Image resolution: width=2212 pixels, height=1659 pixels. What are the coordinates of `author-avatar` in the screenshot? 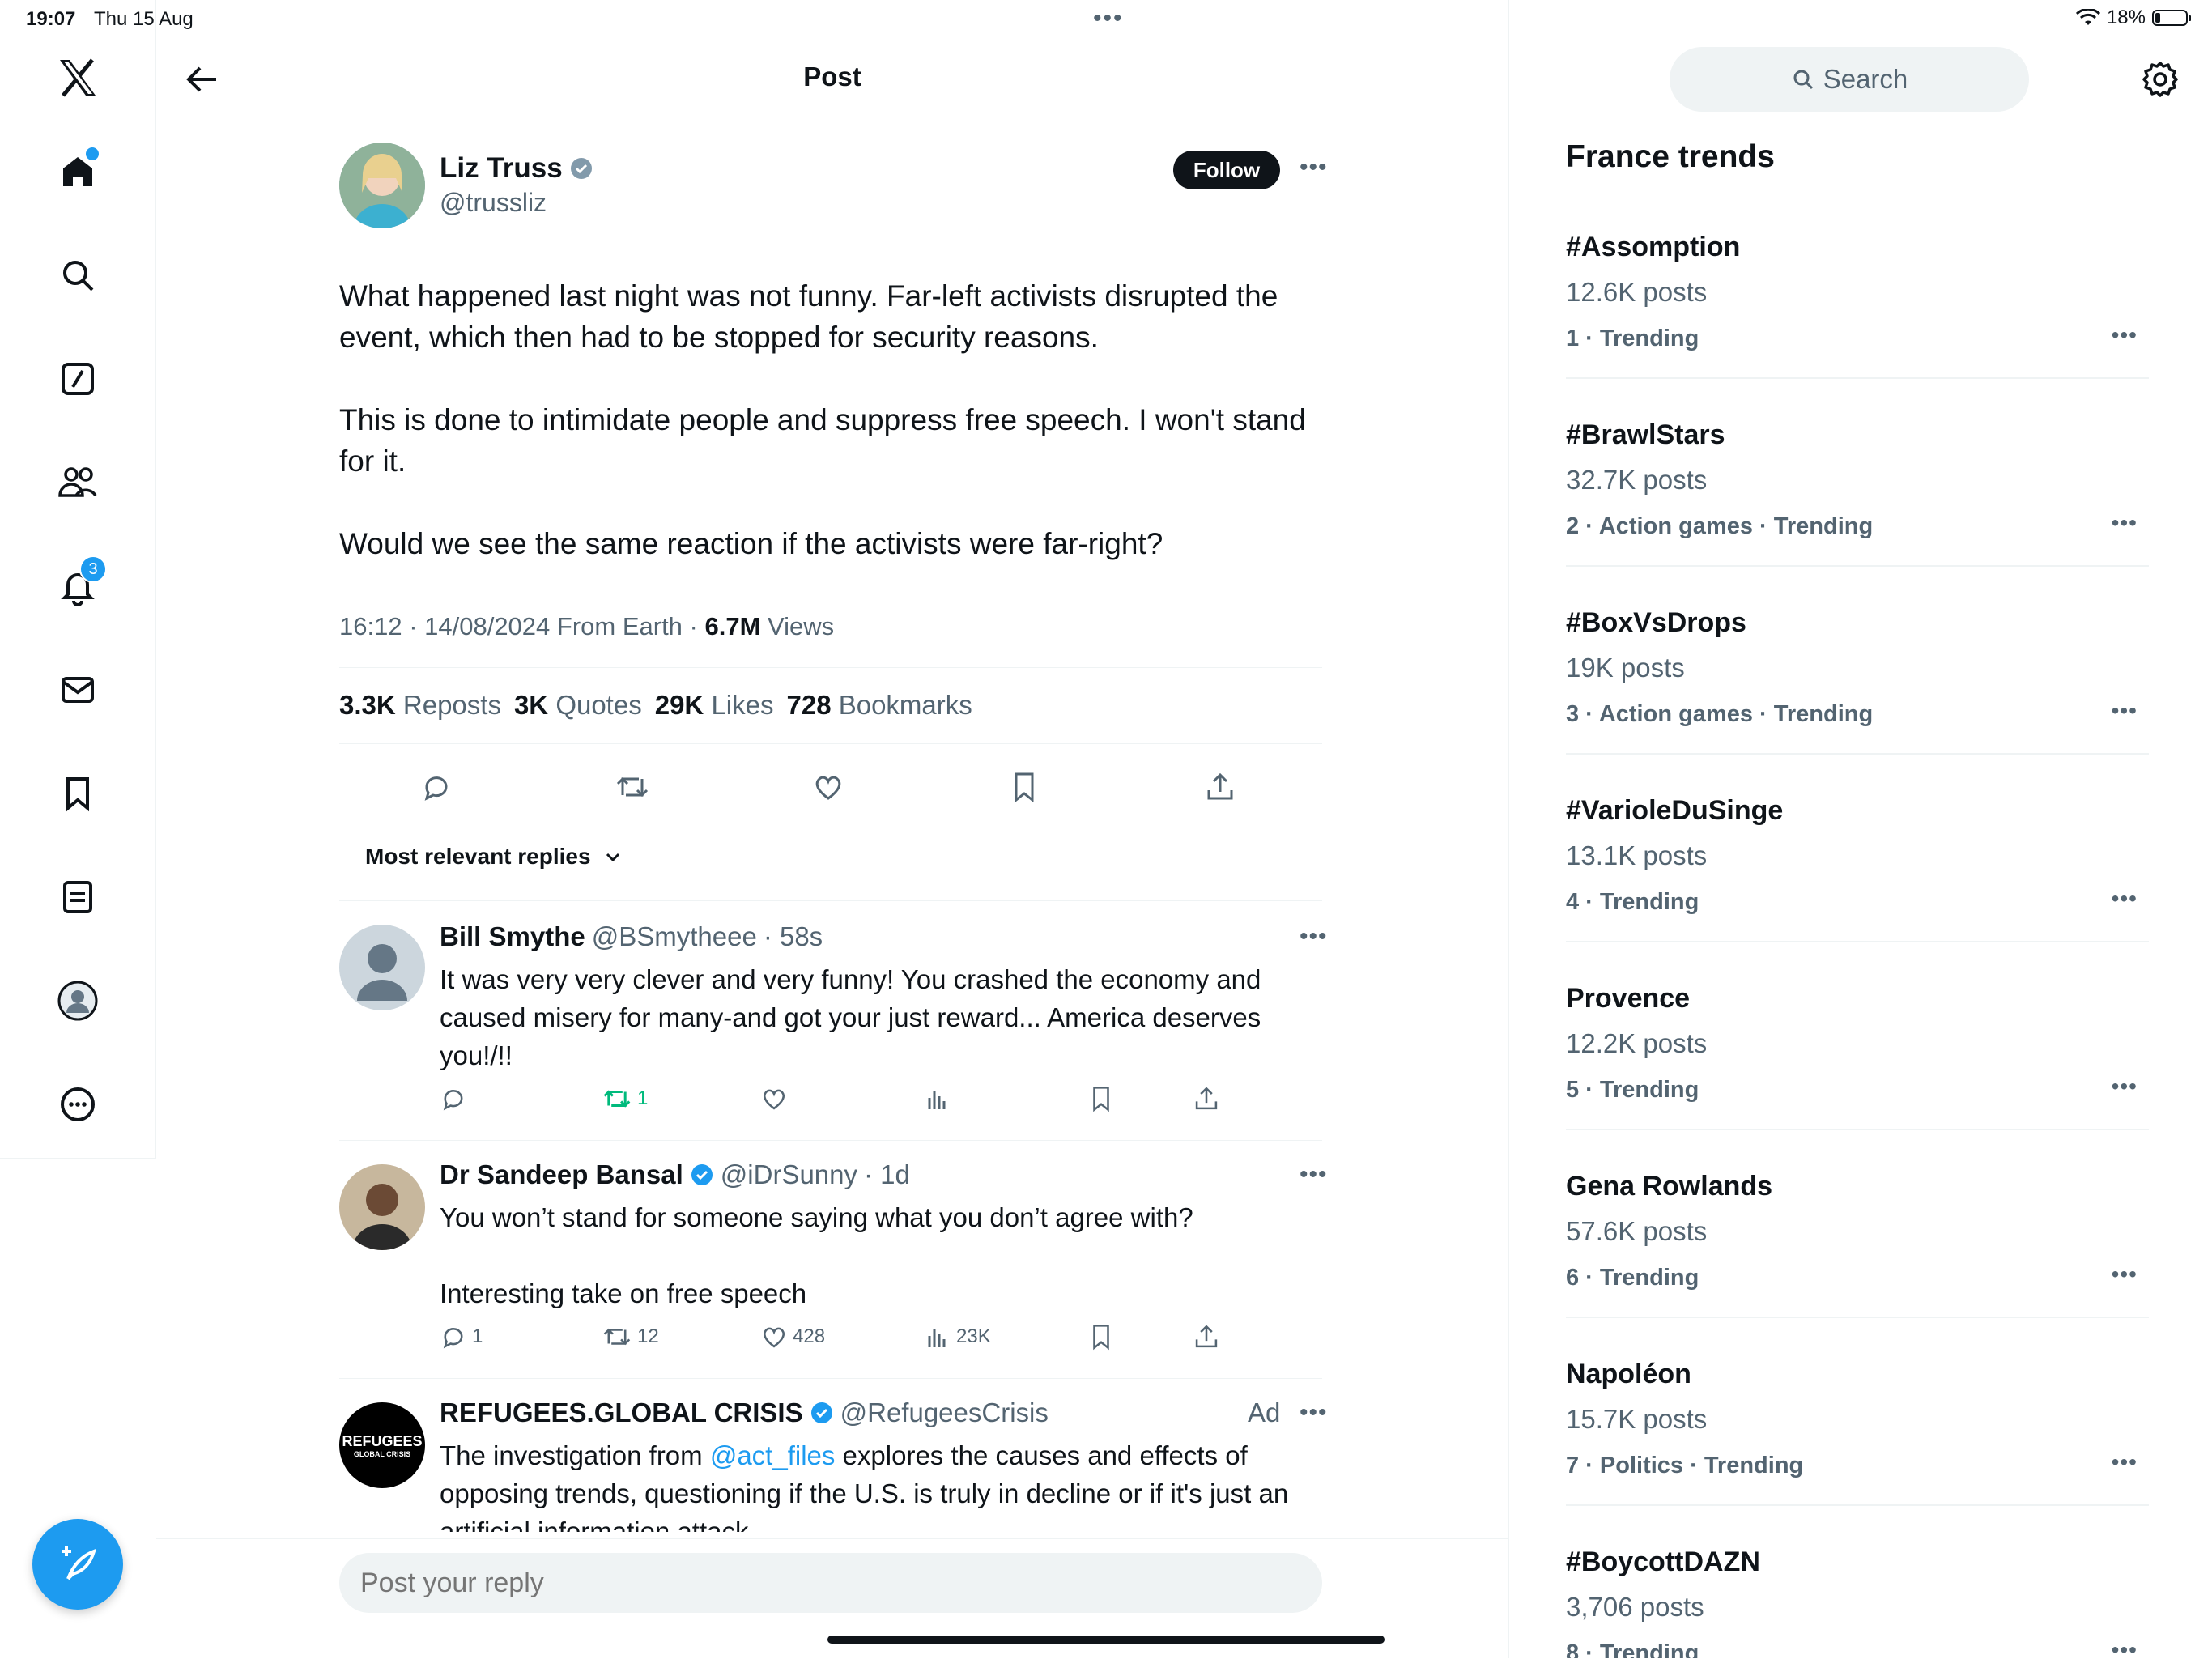 It's located at (382, 185).